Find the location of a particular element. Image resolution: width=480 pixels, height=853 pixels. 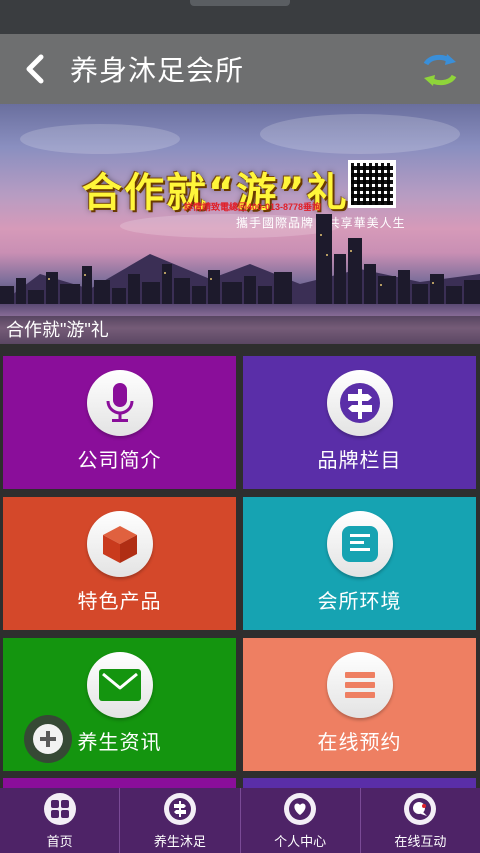

chevron-left-icon is located at coordinates (35, 69).